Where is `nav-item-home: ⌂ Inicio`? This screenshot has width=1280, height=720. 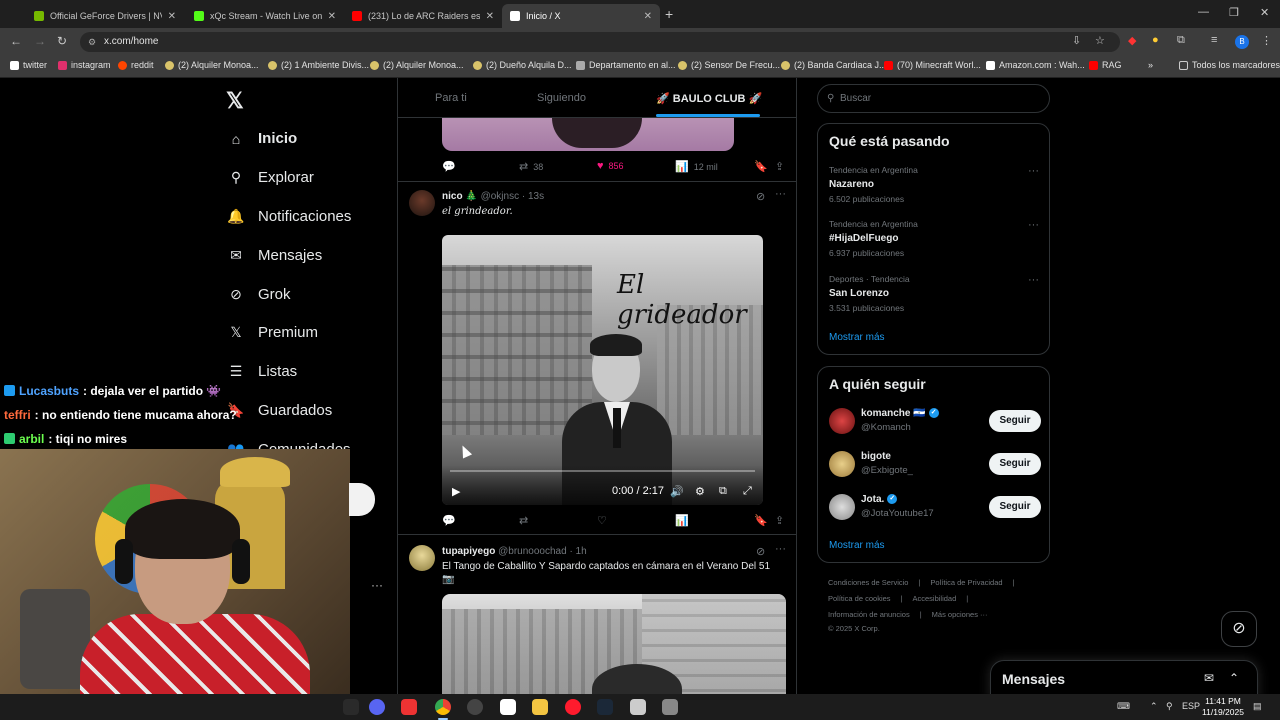
nav-item-home: ⌂ Inicio is located at coordinates (262, 138).